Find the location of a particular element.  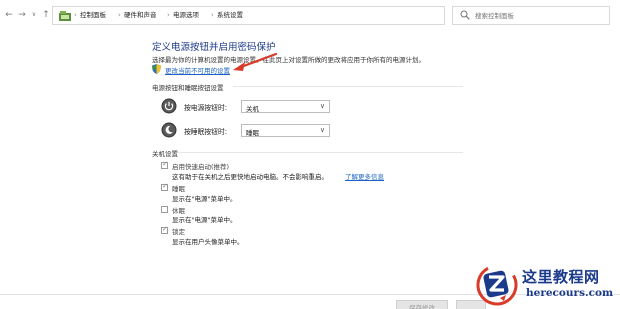

recent-chevron-icon: ∨ is located at coordinates (34, 15).